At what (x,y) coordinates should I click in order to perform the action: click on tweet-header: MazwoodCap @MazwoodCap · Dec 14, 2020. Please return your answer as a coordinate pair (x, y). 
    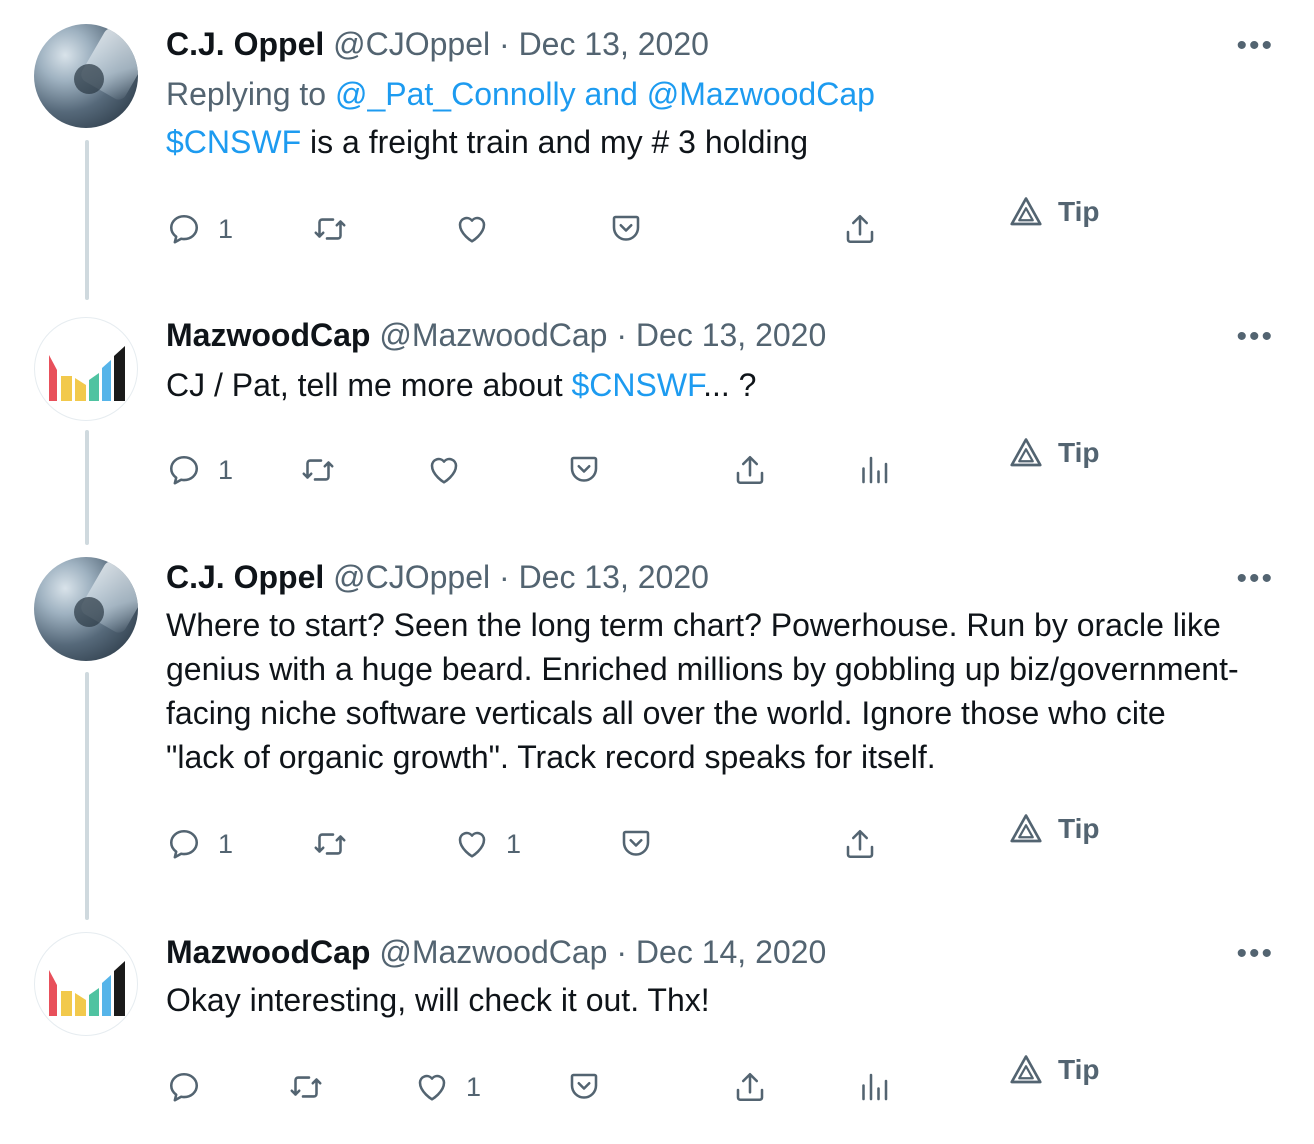
    Looking at the image, I should click on (720, 952).